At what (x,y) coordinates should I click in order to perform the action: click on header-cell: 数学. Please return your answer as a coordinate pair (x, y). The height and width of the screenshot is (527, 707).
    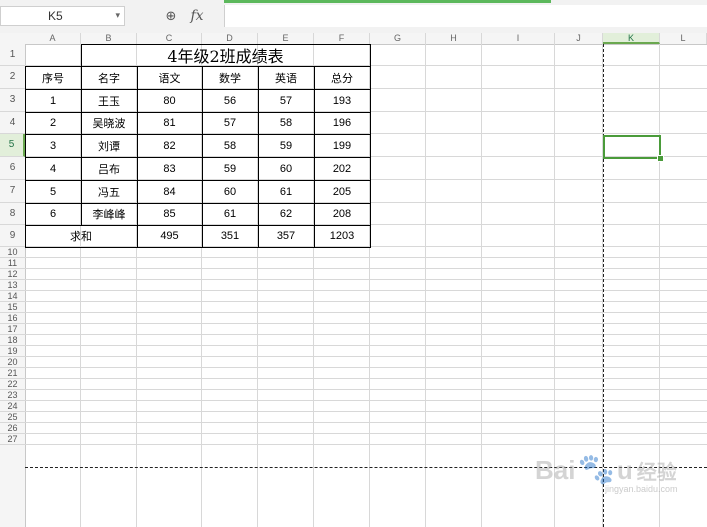
    Looking at the image, I should click on (230, 77).